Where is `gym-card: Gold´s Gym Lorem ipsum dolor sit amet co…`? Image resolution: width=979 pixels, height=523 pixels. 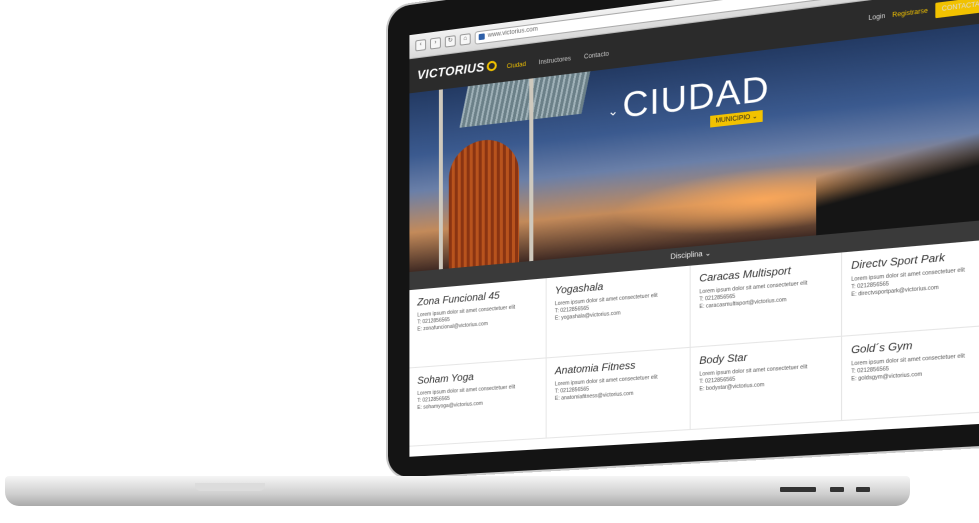 gym-card: Gold´s Gym Lorem ipsum dolor sit amet co… is located at coordinates (910, 373).